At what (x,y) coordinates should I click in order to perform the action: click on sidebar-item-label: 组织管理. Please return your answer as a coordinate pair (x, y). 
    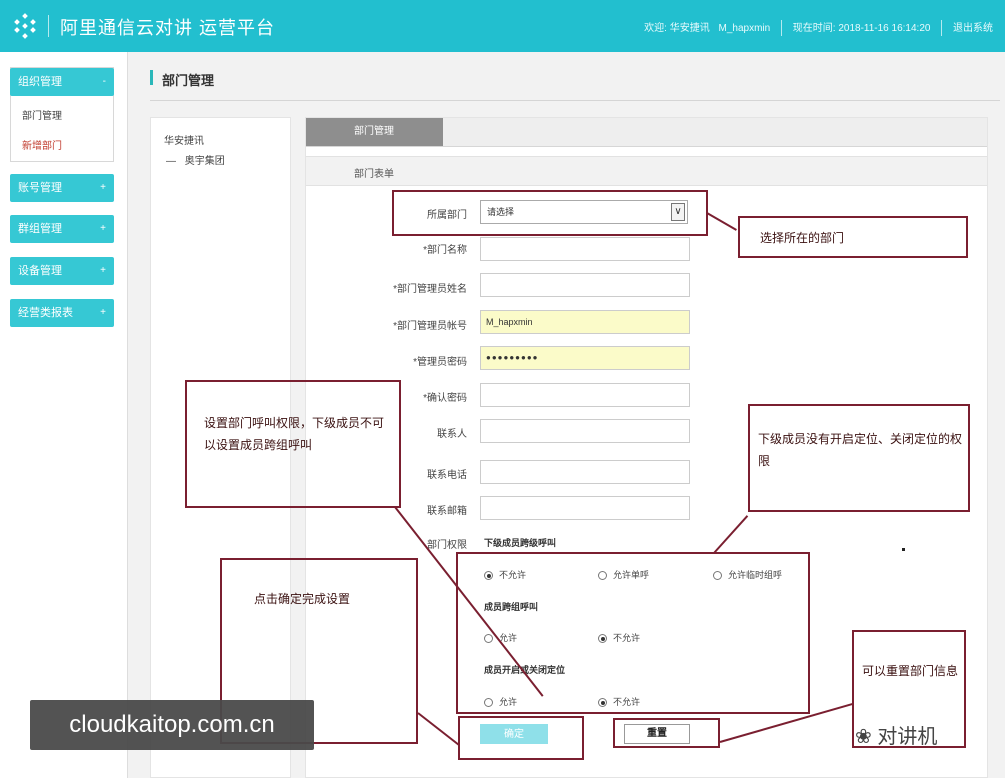
    Looking at the image, I should click on (40, 82).